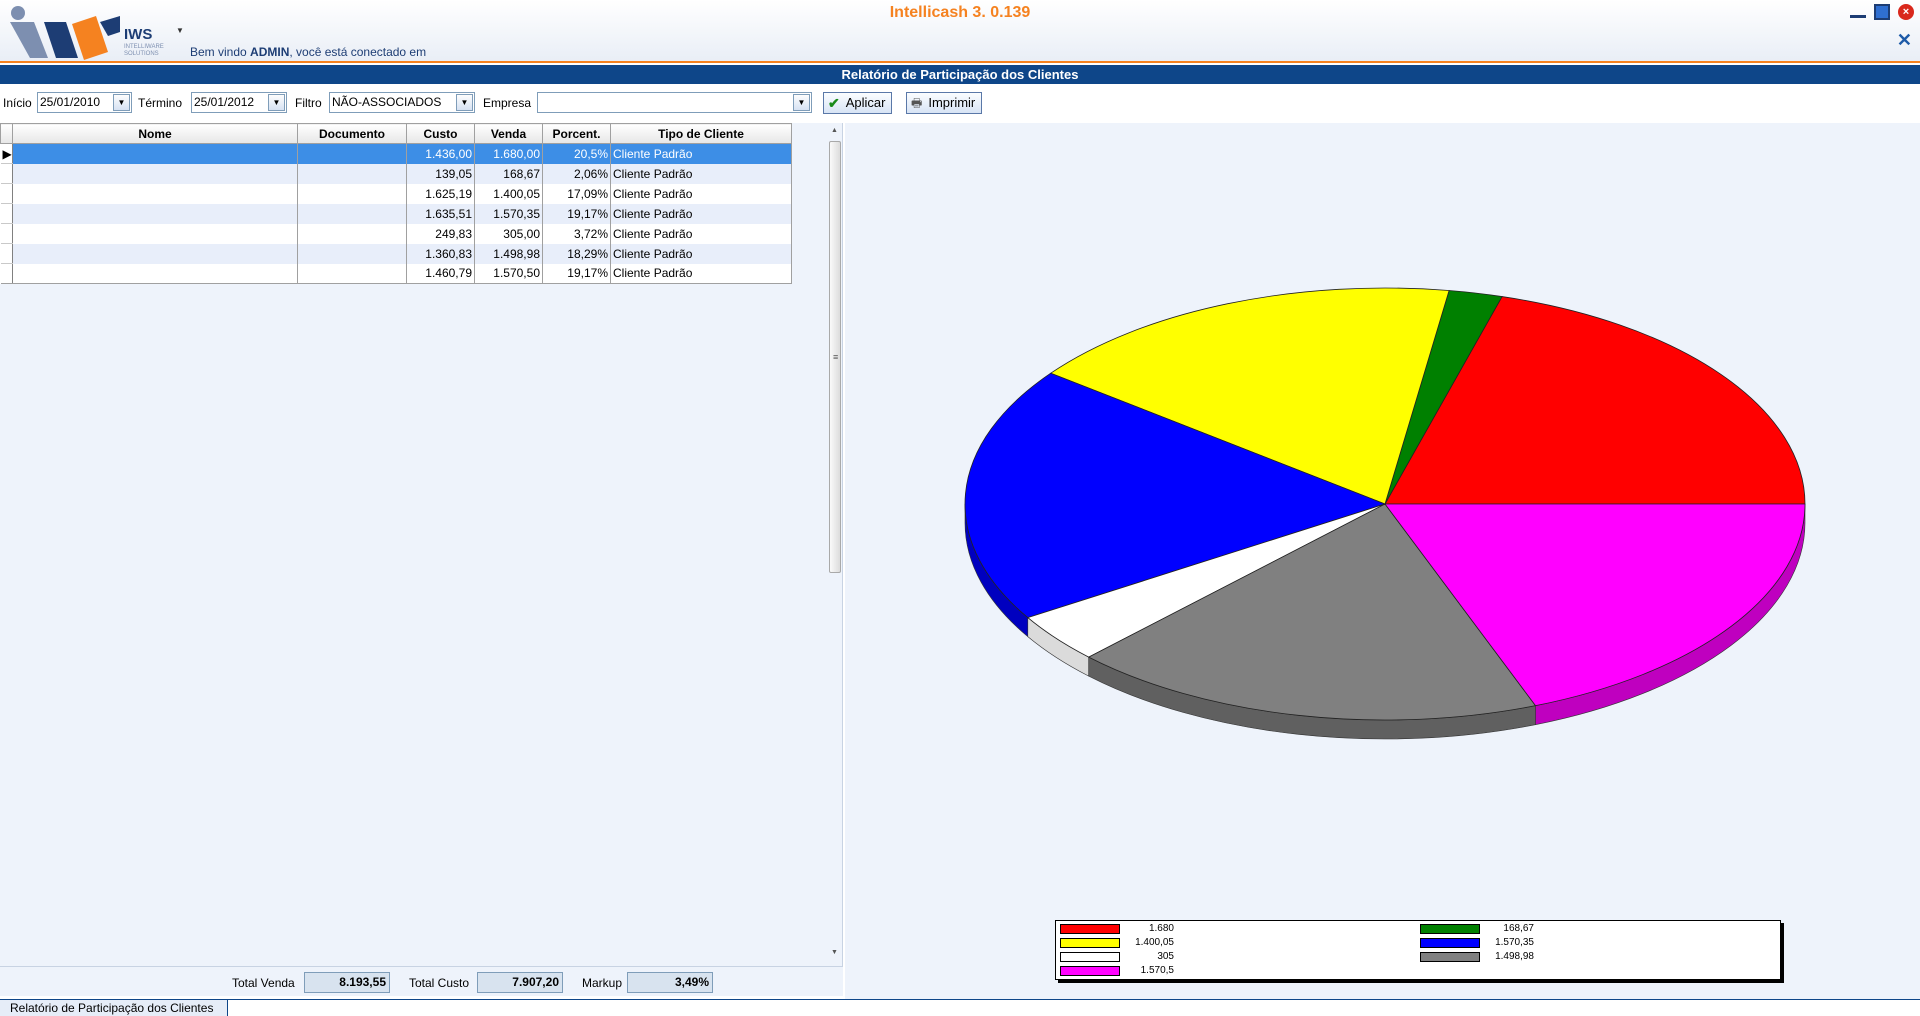 The height and width of the screenshot is (1016, 1920). What do you see at coordinates (396, 213) in the screenshot?
I see `table-row: 1.635,51 1.570,35 19,17% Cliente Padrão` at bounding box center [396, 213].